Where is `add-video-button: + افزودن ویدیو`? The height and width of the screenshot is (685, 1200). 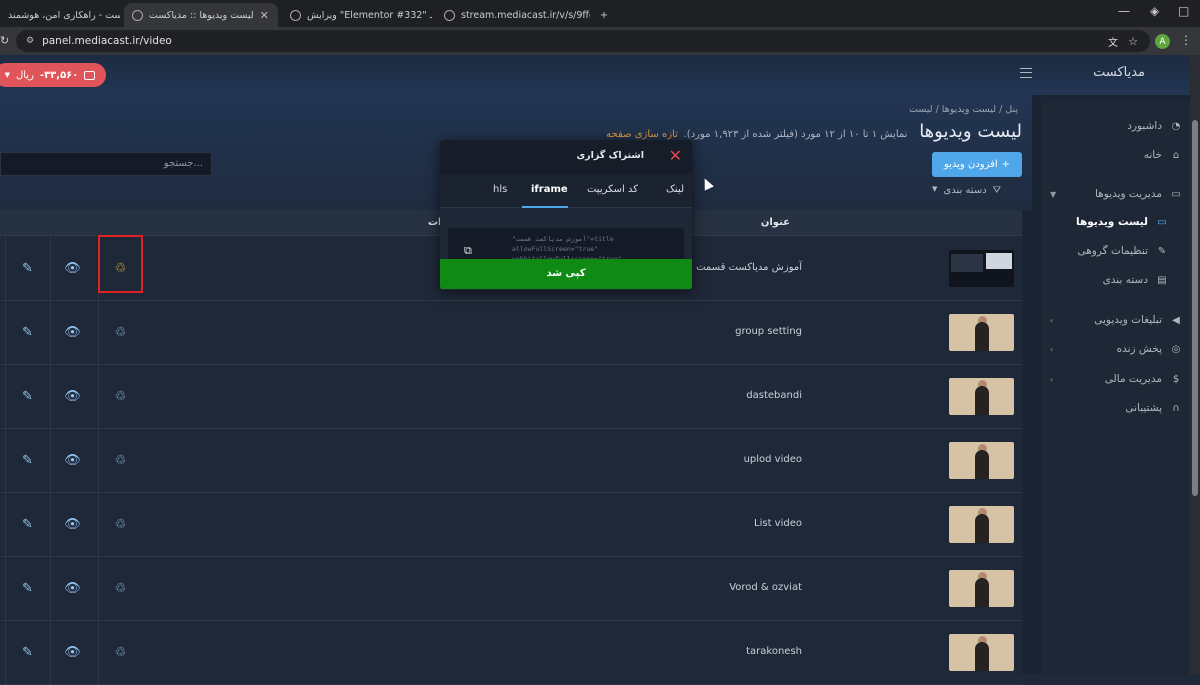
add-video-button: + افزودن ویدیو is located at coordinates (977, 164).